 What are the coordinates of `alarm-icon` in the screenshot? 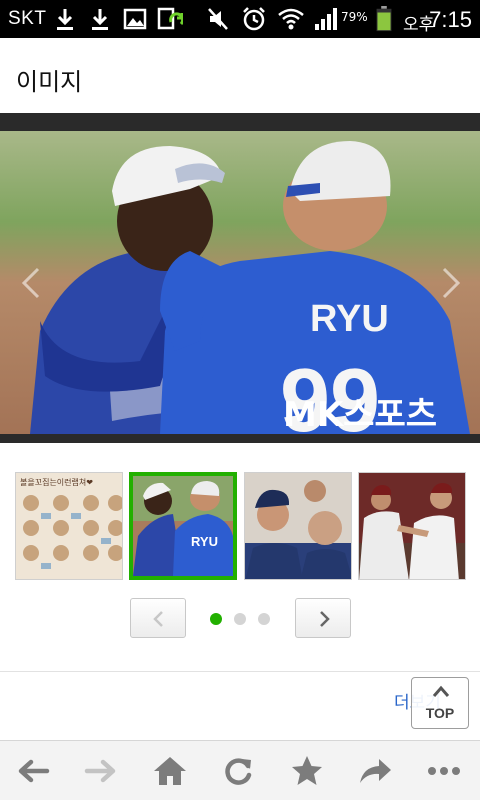 It's located at (254, 19).